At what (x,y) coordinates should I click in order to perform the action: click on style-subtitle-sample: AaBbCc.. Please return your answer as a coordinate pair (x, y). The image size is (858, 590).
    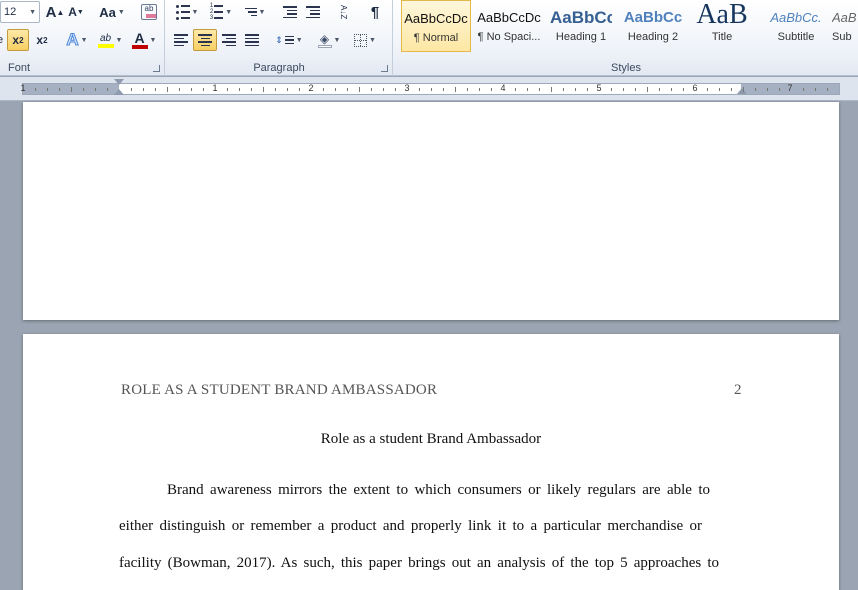
    Looking at the image, I should click on (796, 17).